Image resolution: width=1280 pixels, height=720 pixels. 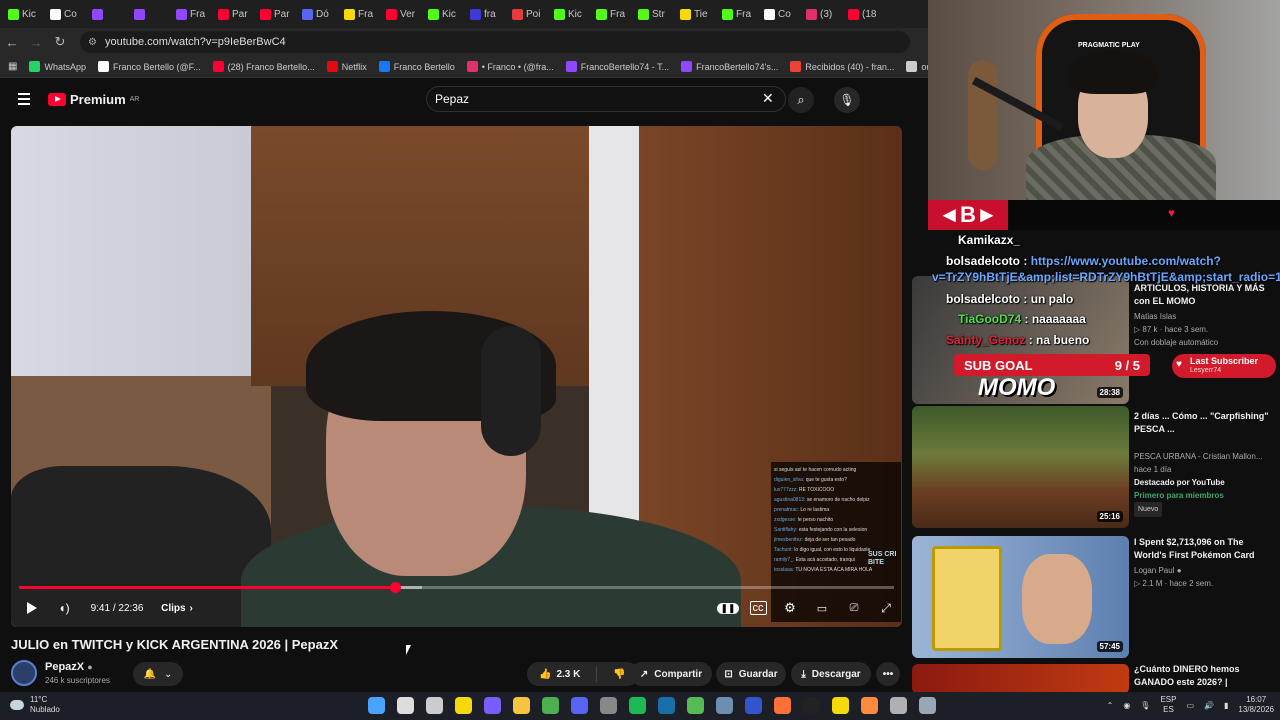 I want to click on display-icon: ▭, so click(x=1190, y=705).